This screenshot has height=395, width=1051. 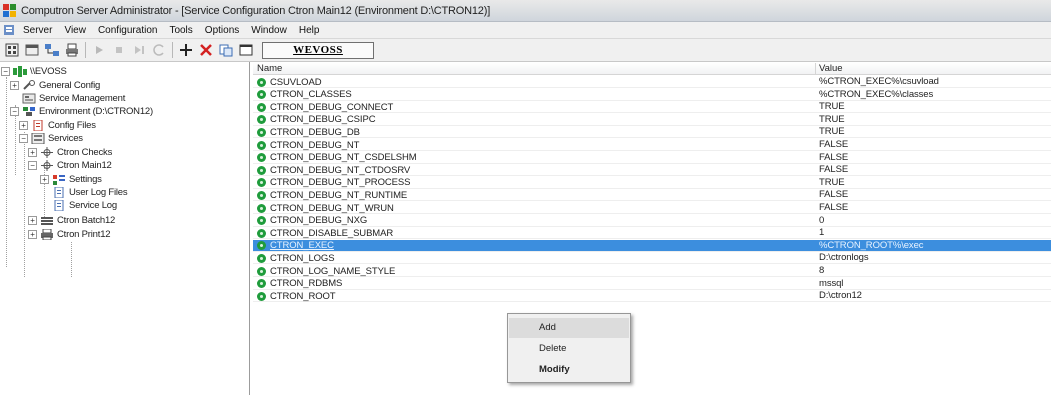 What do you see at coordinates (70, 165) in the screenshot?
I see `tree-node-ctron-main12: − Ctron Main12` at bounding box center [70, 165].